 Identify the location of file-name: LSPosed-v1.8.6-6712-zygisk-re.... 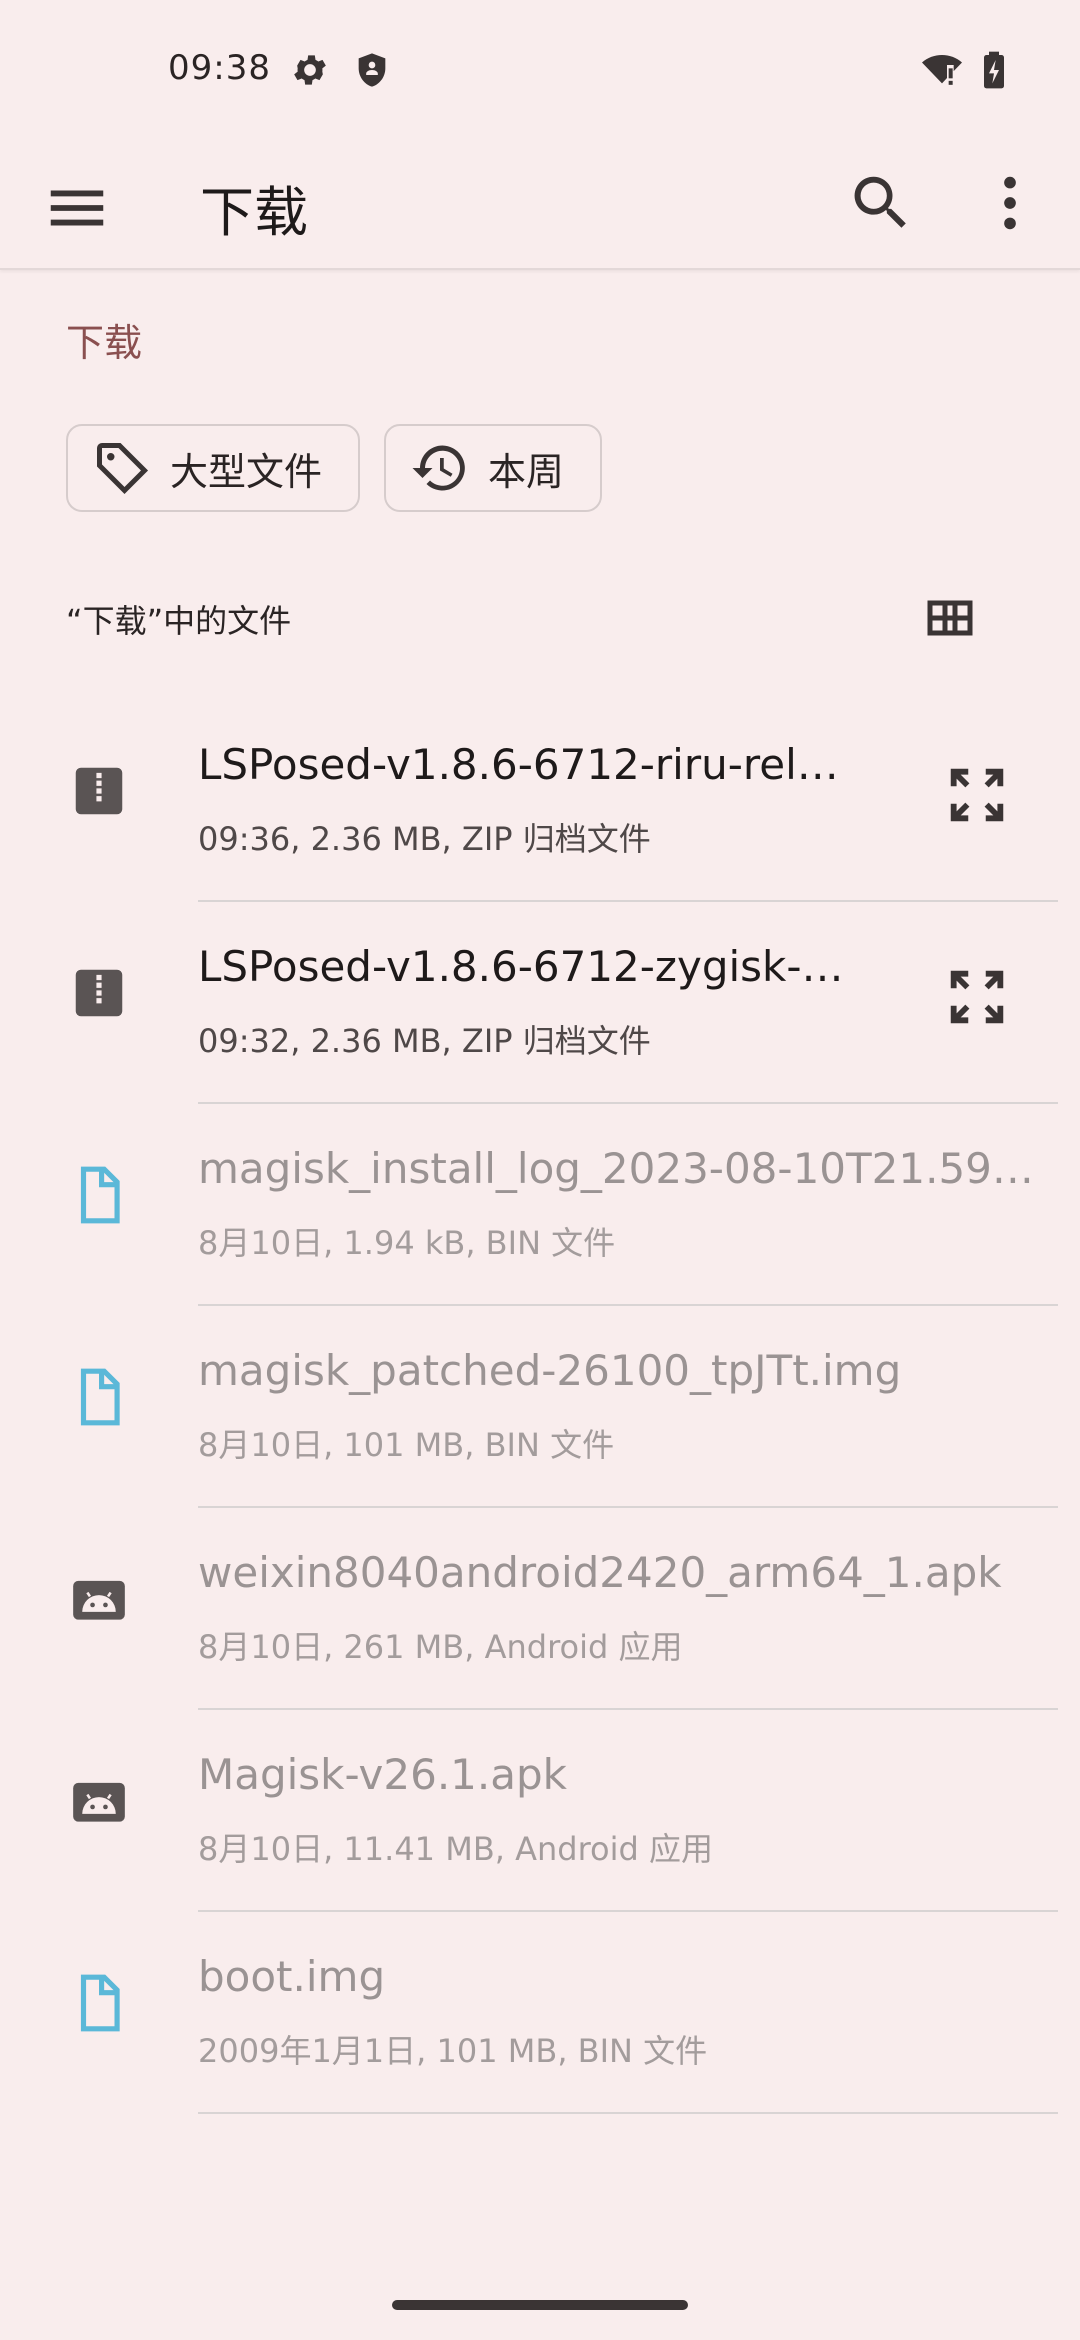
(523, 966).